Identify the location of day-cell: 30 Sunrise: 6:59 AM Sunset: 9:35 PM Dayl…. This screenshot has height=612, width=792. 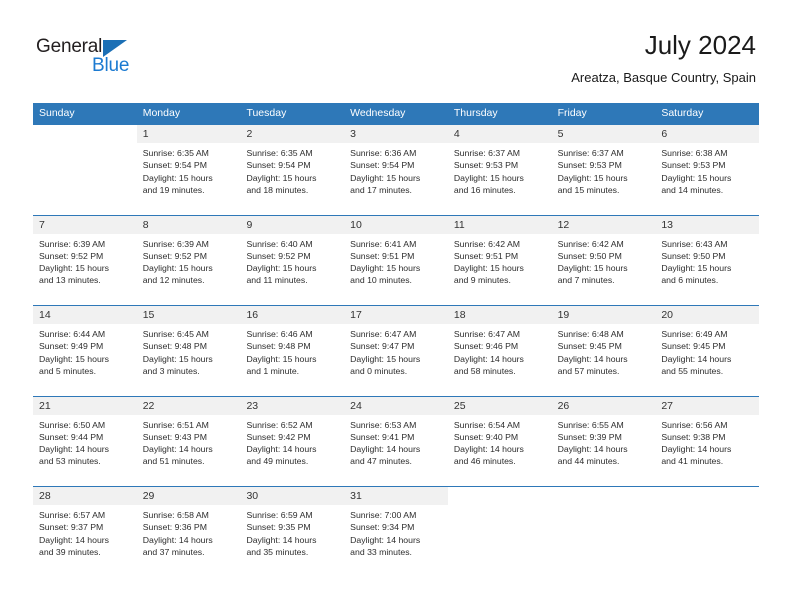
(292, 532).